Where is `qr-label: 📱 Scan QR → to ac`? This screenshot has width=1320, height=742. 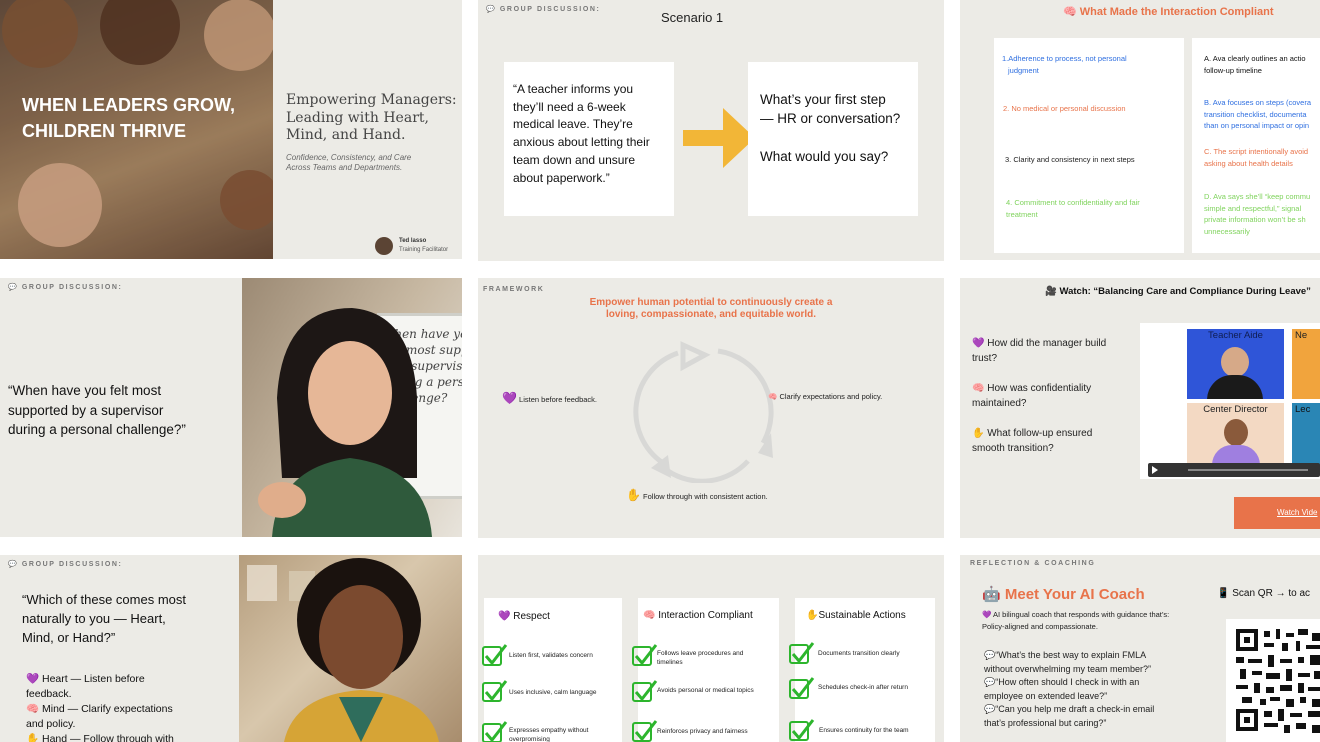
qr-label: 📱 Scan QR → to ac is located at coordinates (1263, 593).